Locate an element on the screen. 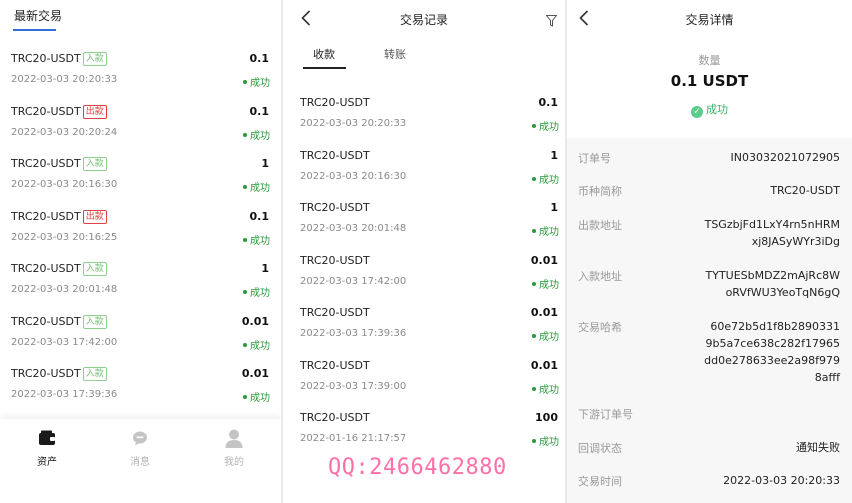  tabbar-item-messages: 消息 is located at coordinates (140, 447).